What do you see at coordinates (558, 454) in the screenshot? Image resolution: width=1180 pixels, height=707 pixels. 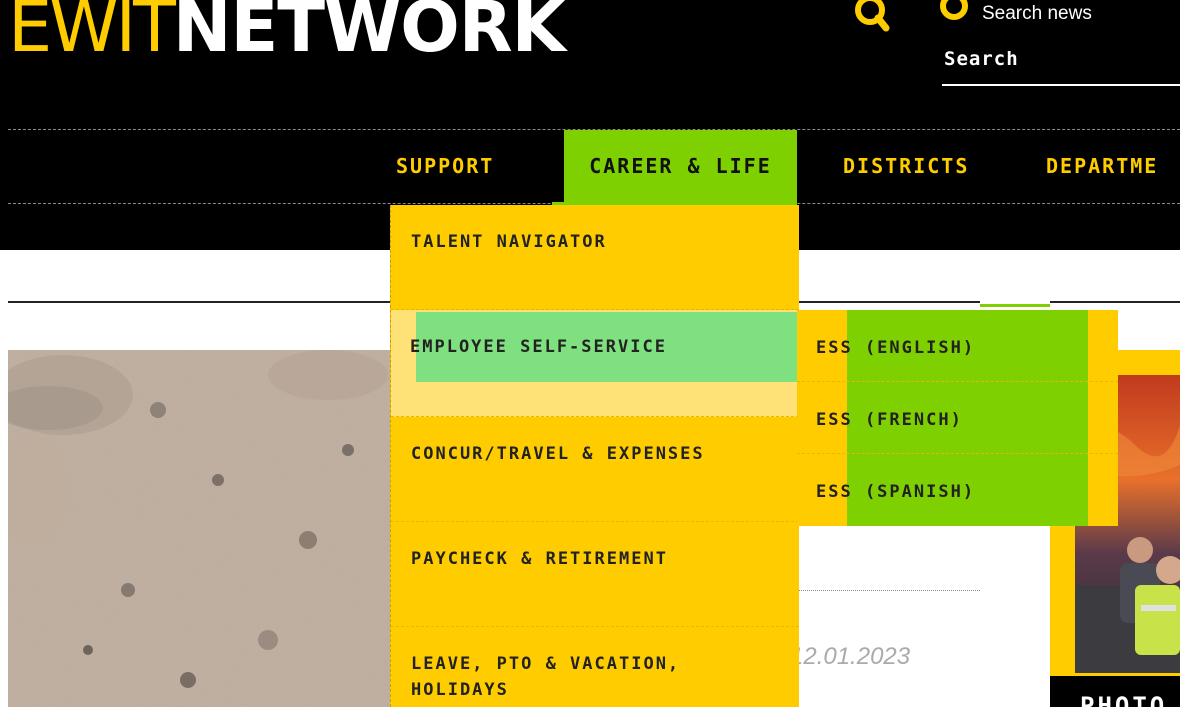 I see `dropdown-item-label: CONCUR/TRAVEL & EXPENSES` at bounding box center [558, 454].